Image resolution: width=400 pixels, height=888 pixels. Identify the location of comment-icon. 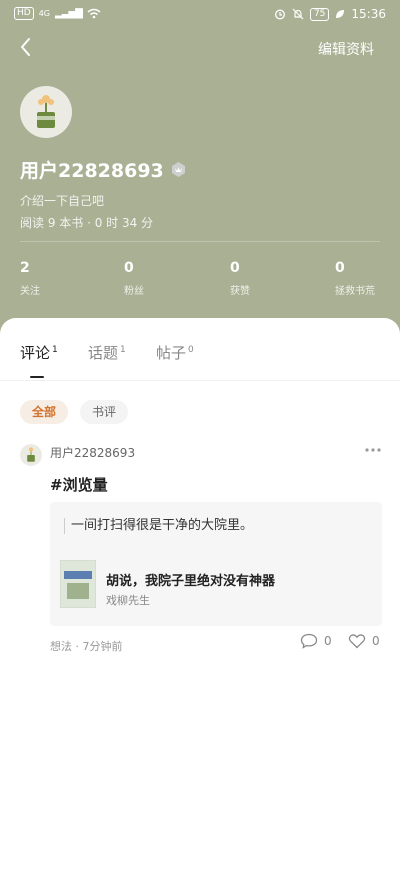
(309, 641).